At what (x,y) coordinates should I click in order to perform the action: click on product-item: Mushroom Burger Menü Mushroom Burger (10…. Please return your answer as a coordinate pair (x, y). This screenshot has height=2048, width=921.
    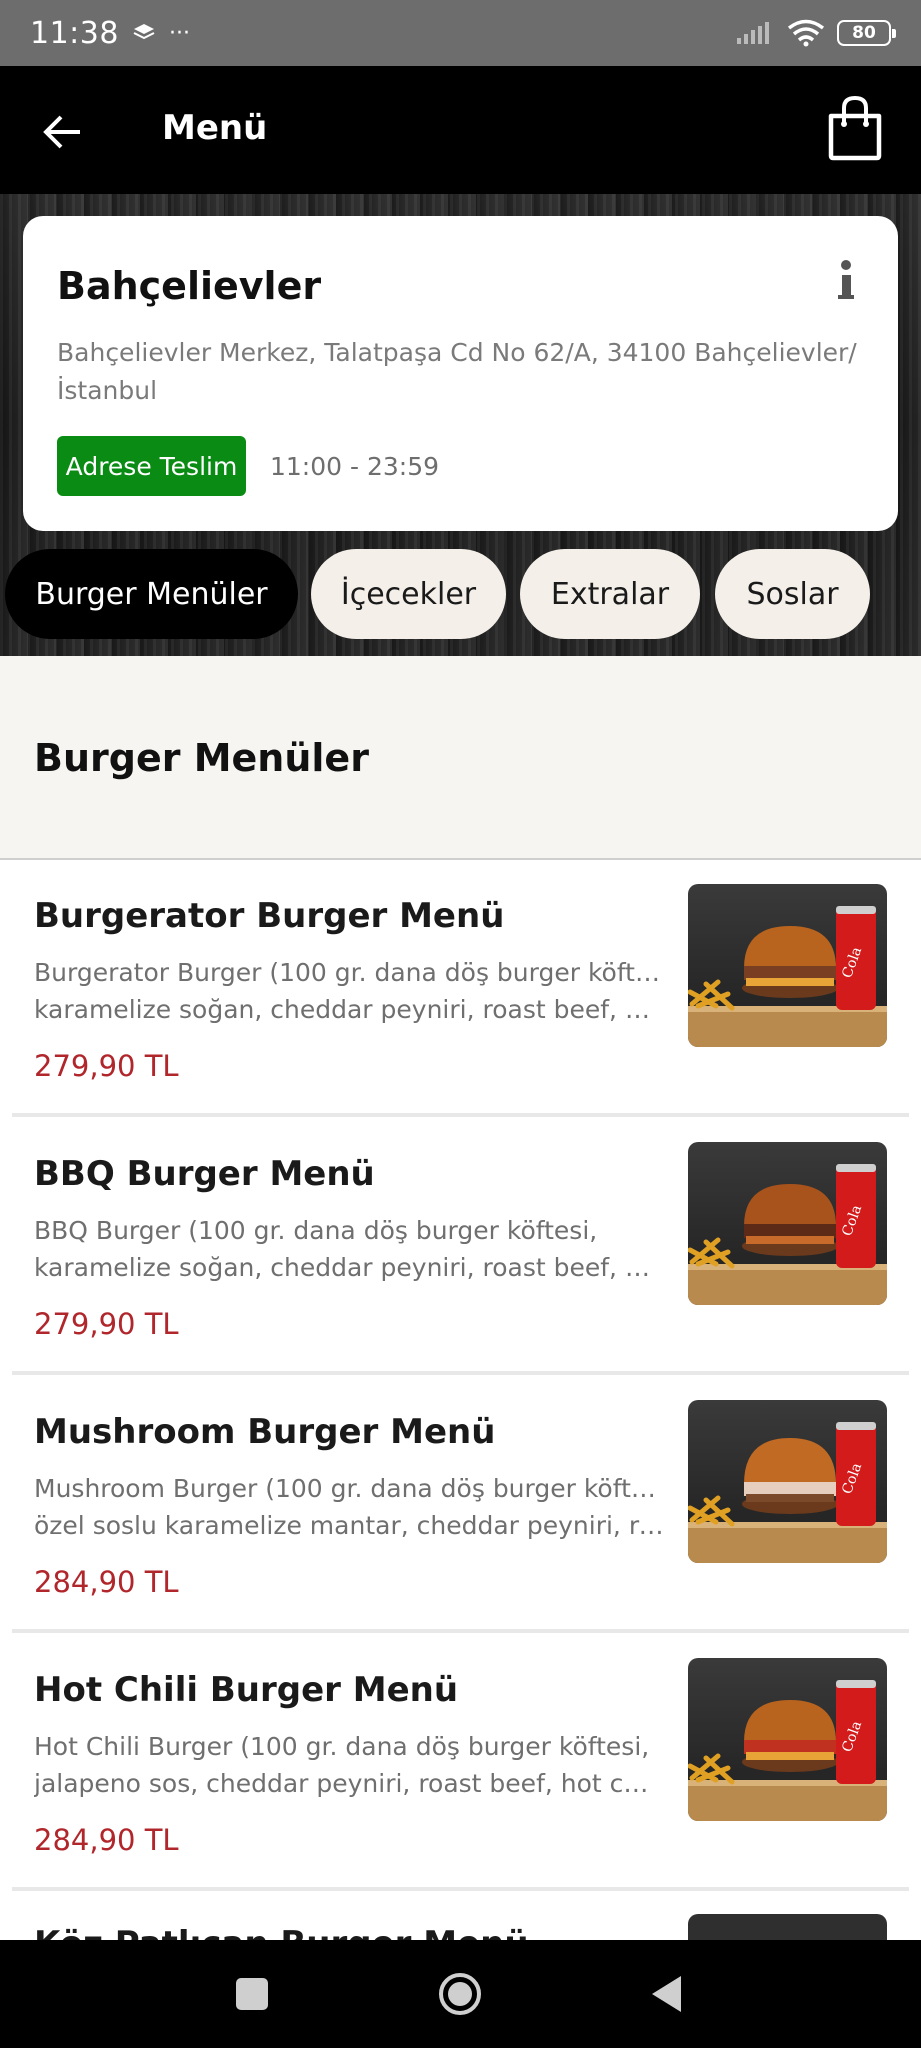
    Looking at the image, I should click on (460, 1505).